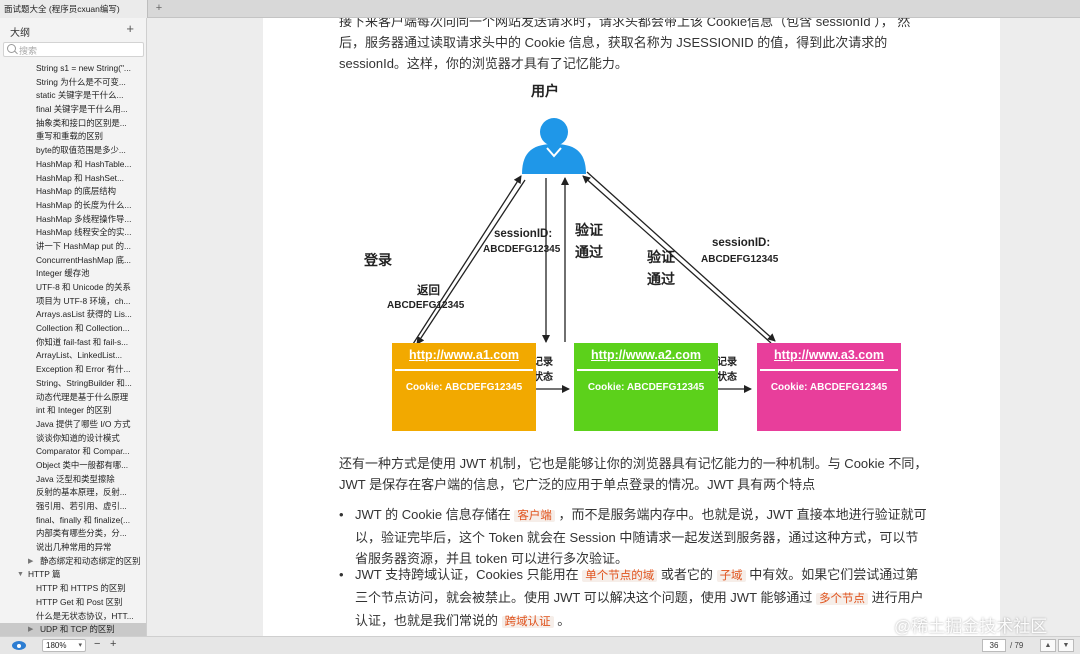  Describe the element at coordinates (83, 287) in the screenshot. I see `outline-item-label: UTF-8 和 Unicode 的关系` at that location.